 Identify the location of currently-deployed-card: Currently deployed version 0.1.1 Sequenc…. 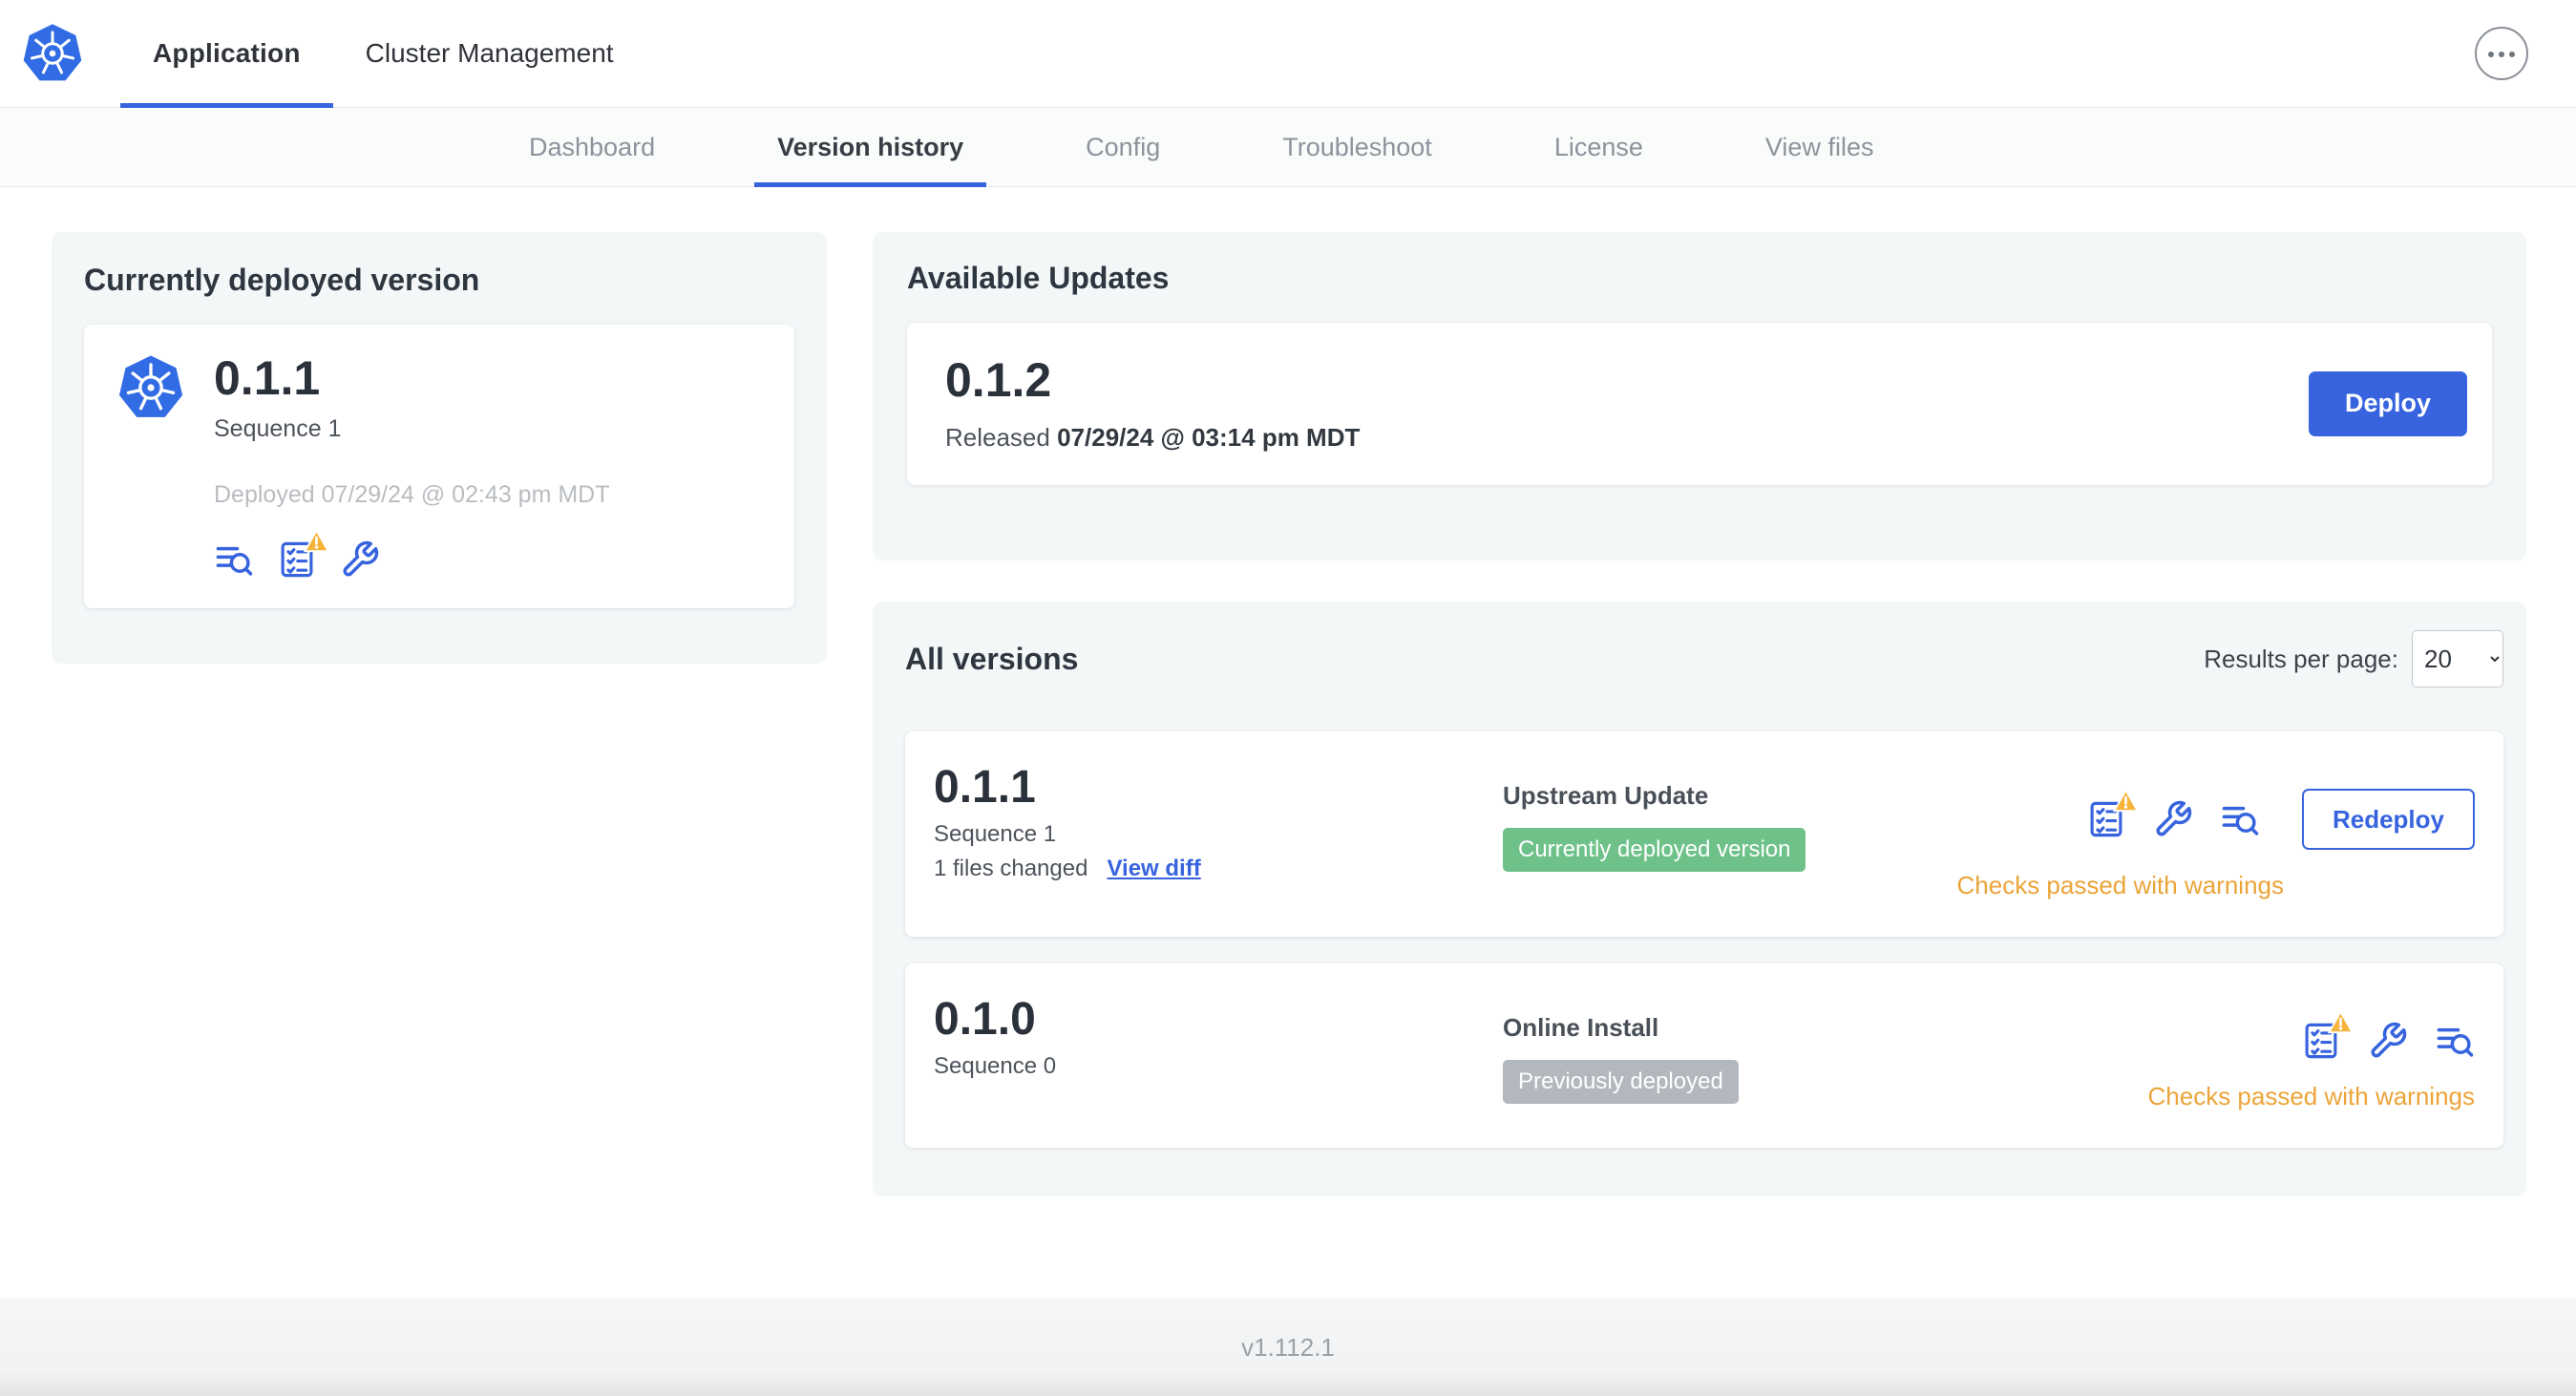
(439, 448).